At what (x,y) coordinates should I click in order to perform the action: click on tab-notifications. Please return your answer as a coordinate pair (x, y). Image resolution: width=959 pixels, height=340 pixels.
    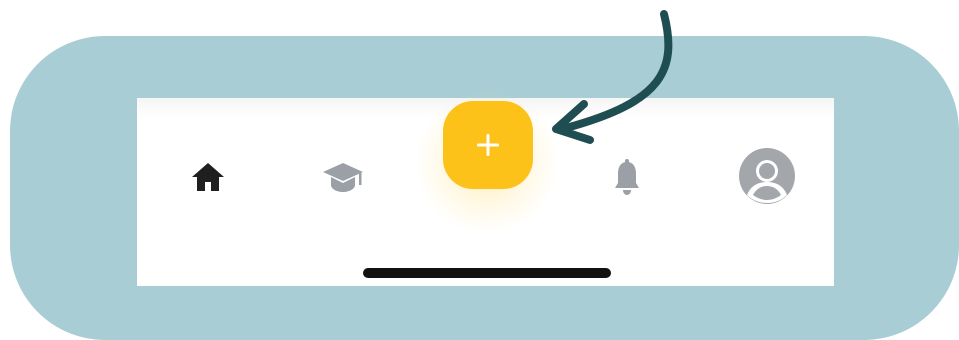
    Looking at the image, I should click on (627, 177).